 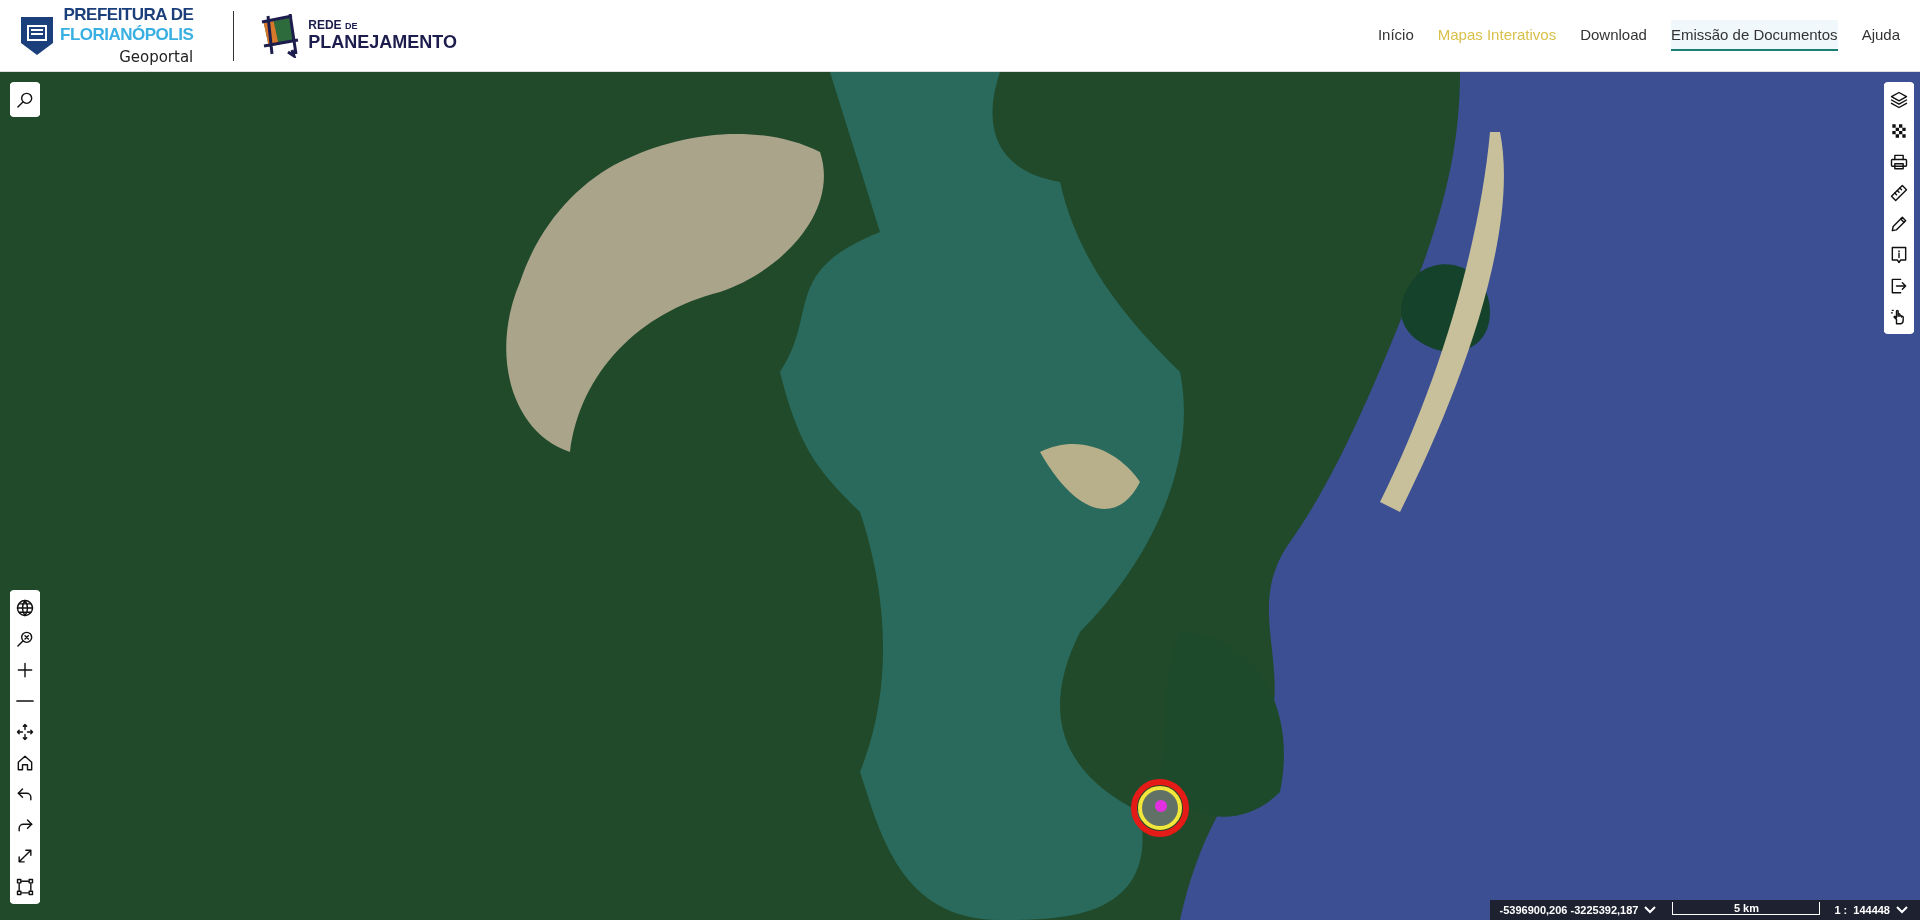 What do you see at coordinates (1899, 192) in the screenshot?
I see `ruler-icon` at bounding box center [1899, 192].